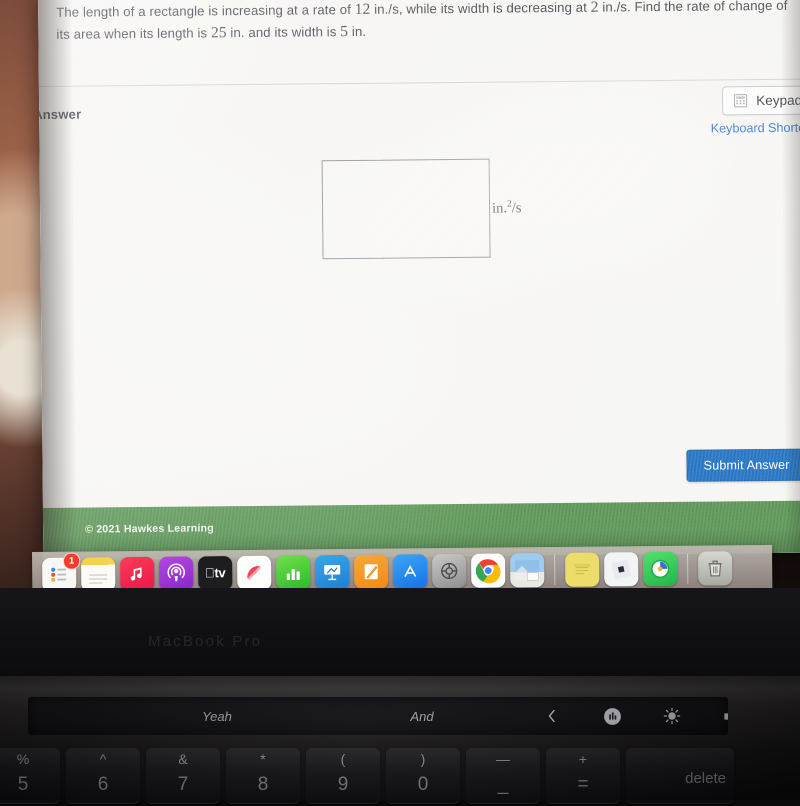 This screenshot has width=800, height=806. Describe the element at coordinates (503, 759) in the screenshot. I see `key-minus-shift-label: —` at that location.